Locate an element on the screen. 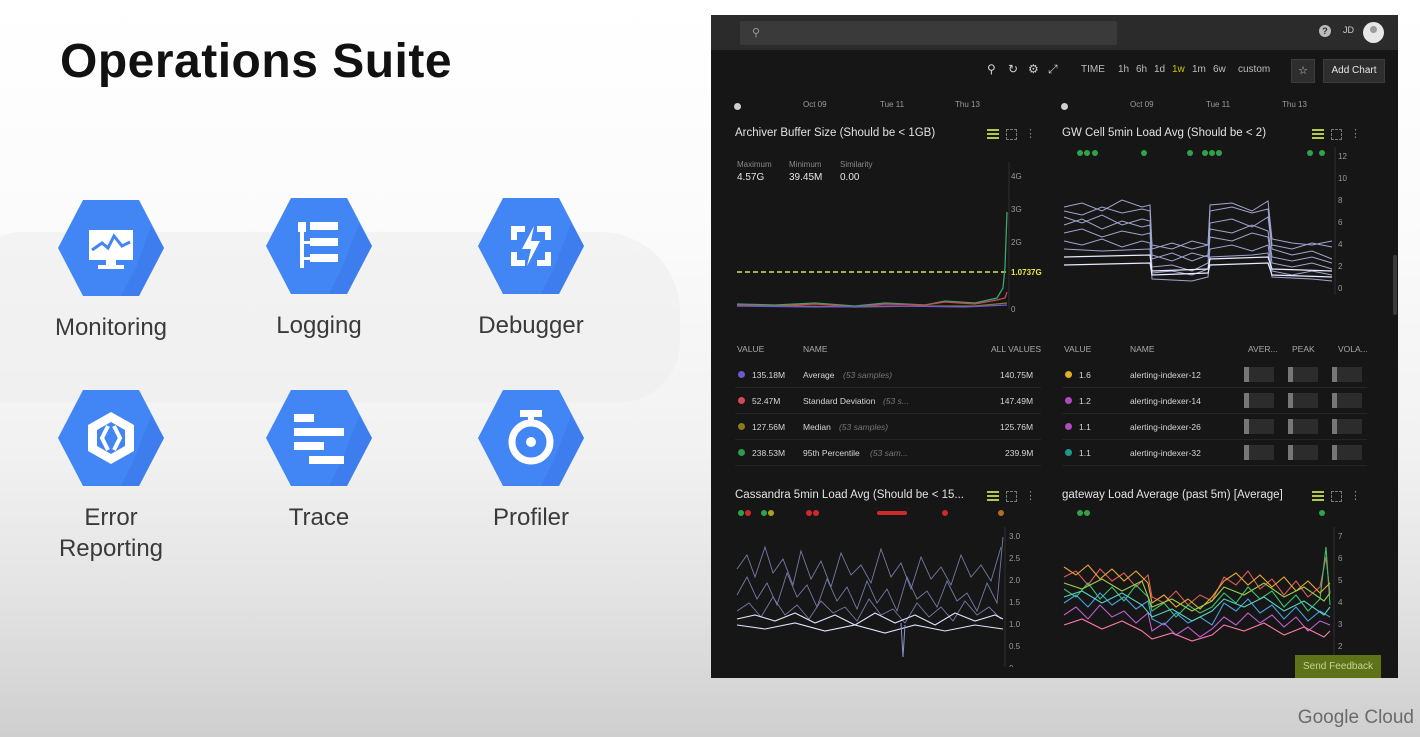 Image resolution: width=1420 pixels, height=737 pixels. row-name: alerting-indexer-12 is located at coordinates (1165, 375).